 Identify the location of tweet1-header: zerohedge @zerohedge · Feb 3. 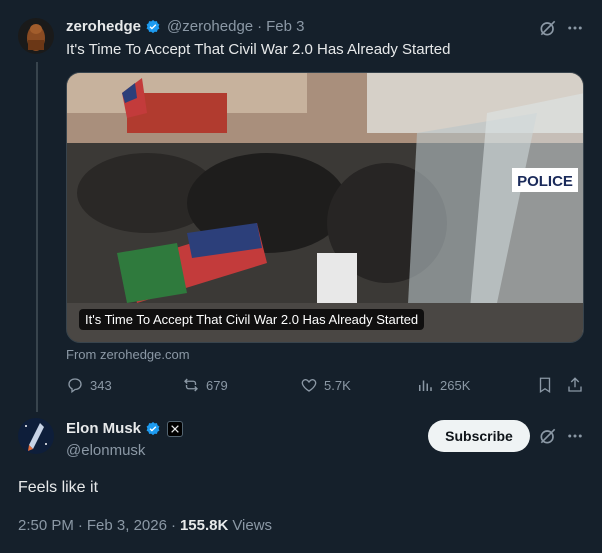
(185, 26).